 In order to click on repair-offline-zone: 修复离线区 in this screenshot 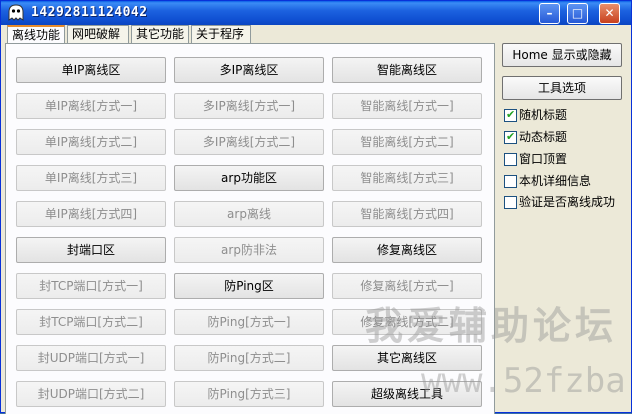, I will do `click(407, 250)`.